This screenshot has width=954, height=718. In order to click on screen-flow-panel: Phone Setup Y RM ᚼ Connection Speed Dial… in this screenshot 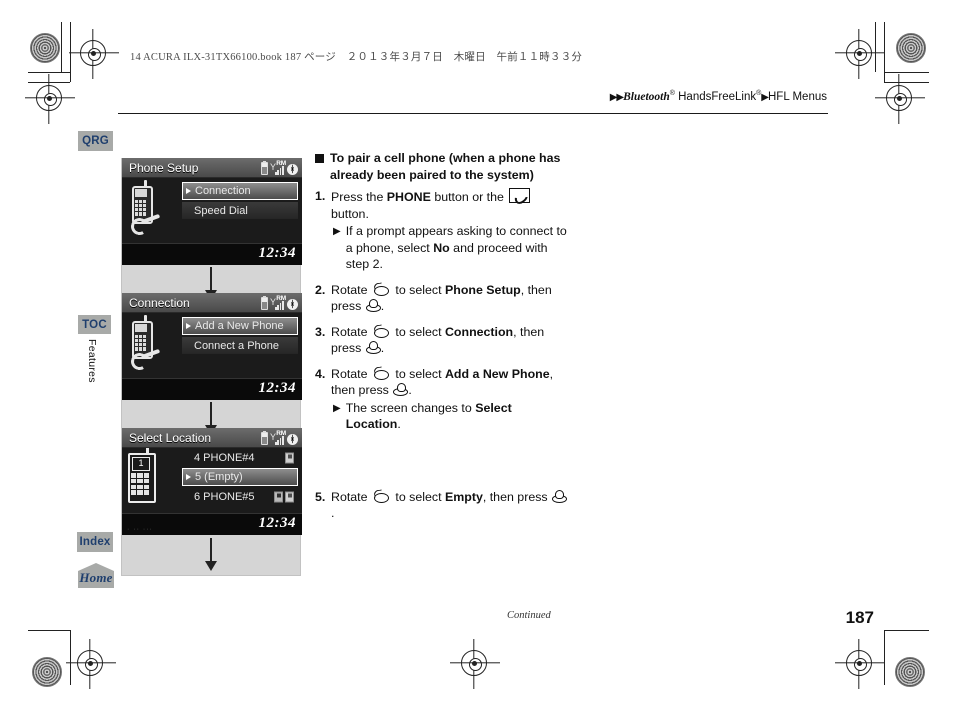, I will do `click(211, 367)`.